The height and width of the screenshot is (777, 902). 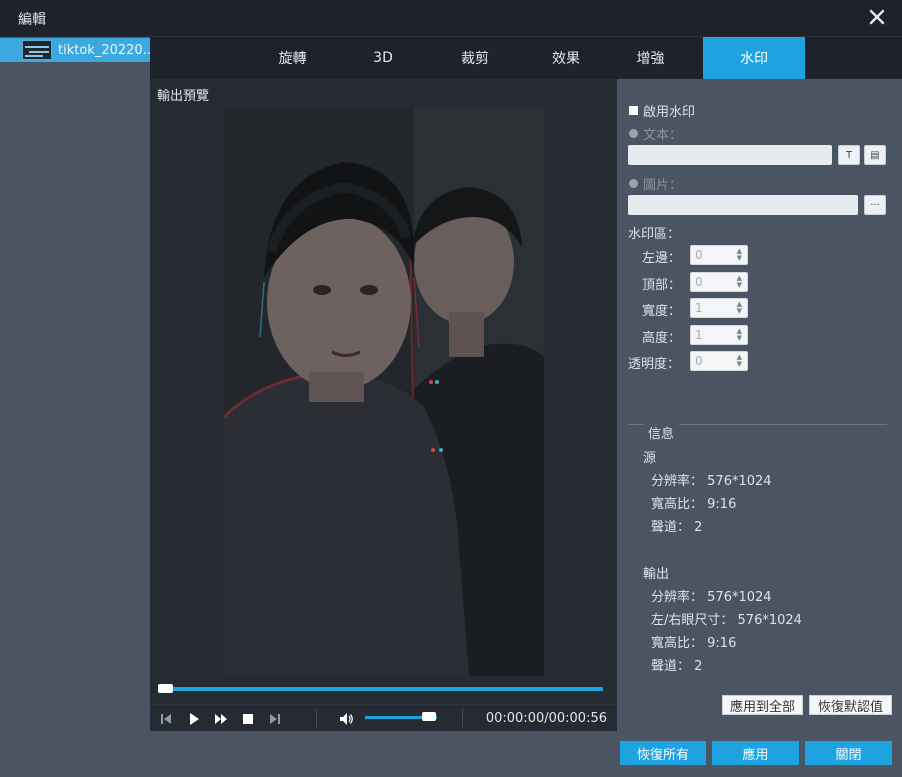 I want to click on close-button: 關閉, so click(x=848, y=753).